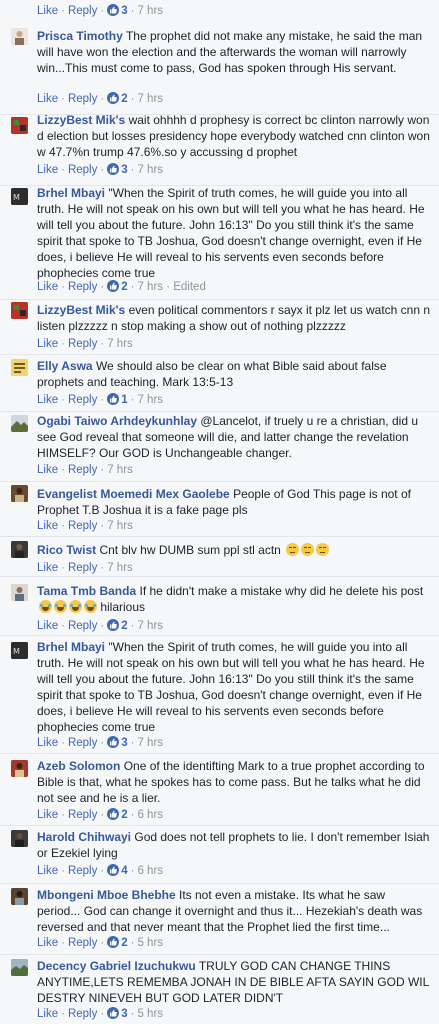 The width and height of the screenshot is (439, 1024). What do you see at coordinates (84, 837) in the screenshot?
I see `comment-author: Harold Chihwayi` at bounding box center [84, 837].